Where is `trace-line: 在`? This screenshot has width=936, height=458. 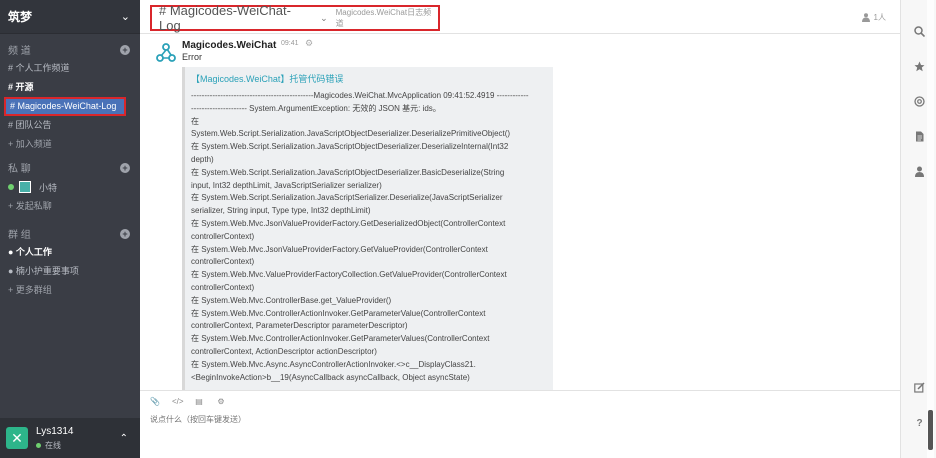 trace-line: 在 is located at coordinates (195, 121).